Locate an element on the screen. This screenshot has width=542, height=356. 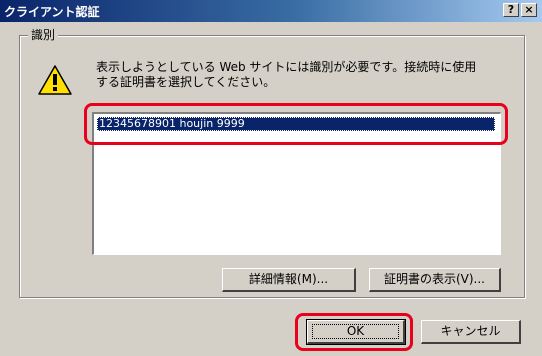
group-label: 識別 is located at coordinates (43, 34).